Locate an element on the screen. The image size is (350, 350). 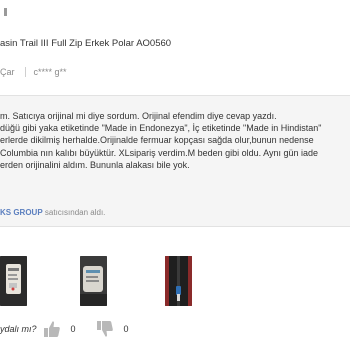
thumbs-up-icon is located at coordinates (51, 329).